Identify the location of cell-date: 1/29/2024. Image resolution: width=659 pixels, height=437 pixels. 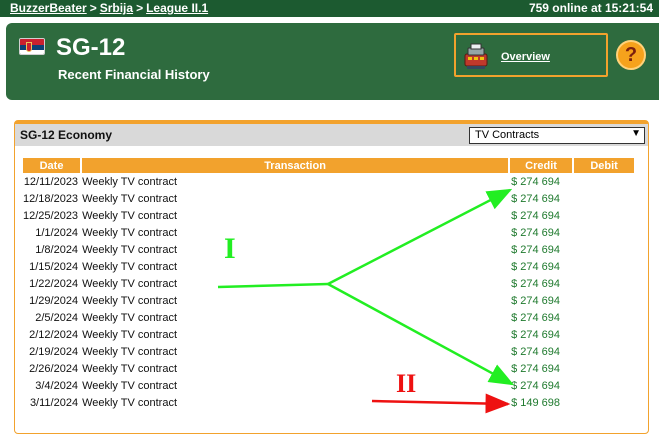
(54, 300).